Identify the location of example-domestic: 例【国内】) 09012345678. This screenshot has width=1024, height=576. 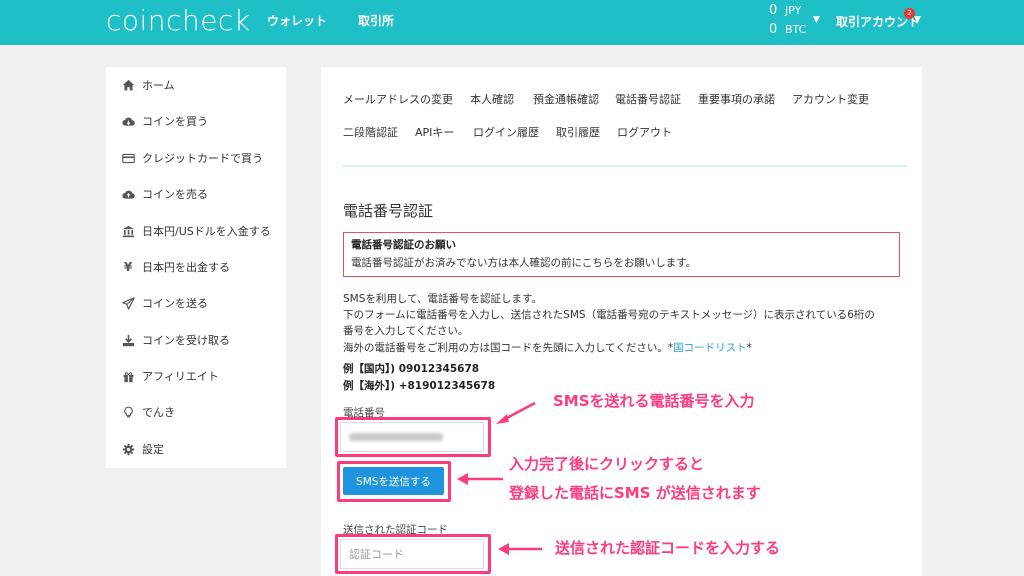
(411, 369).